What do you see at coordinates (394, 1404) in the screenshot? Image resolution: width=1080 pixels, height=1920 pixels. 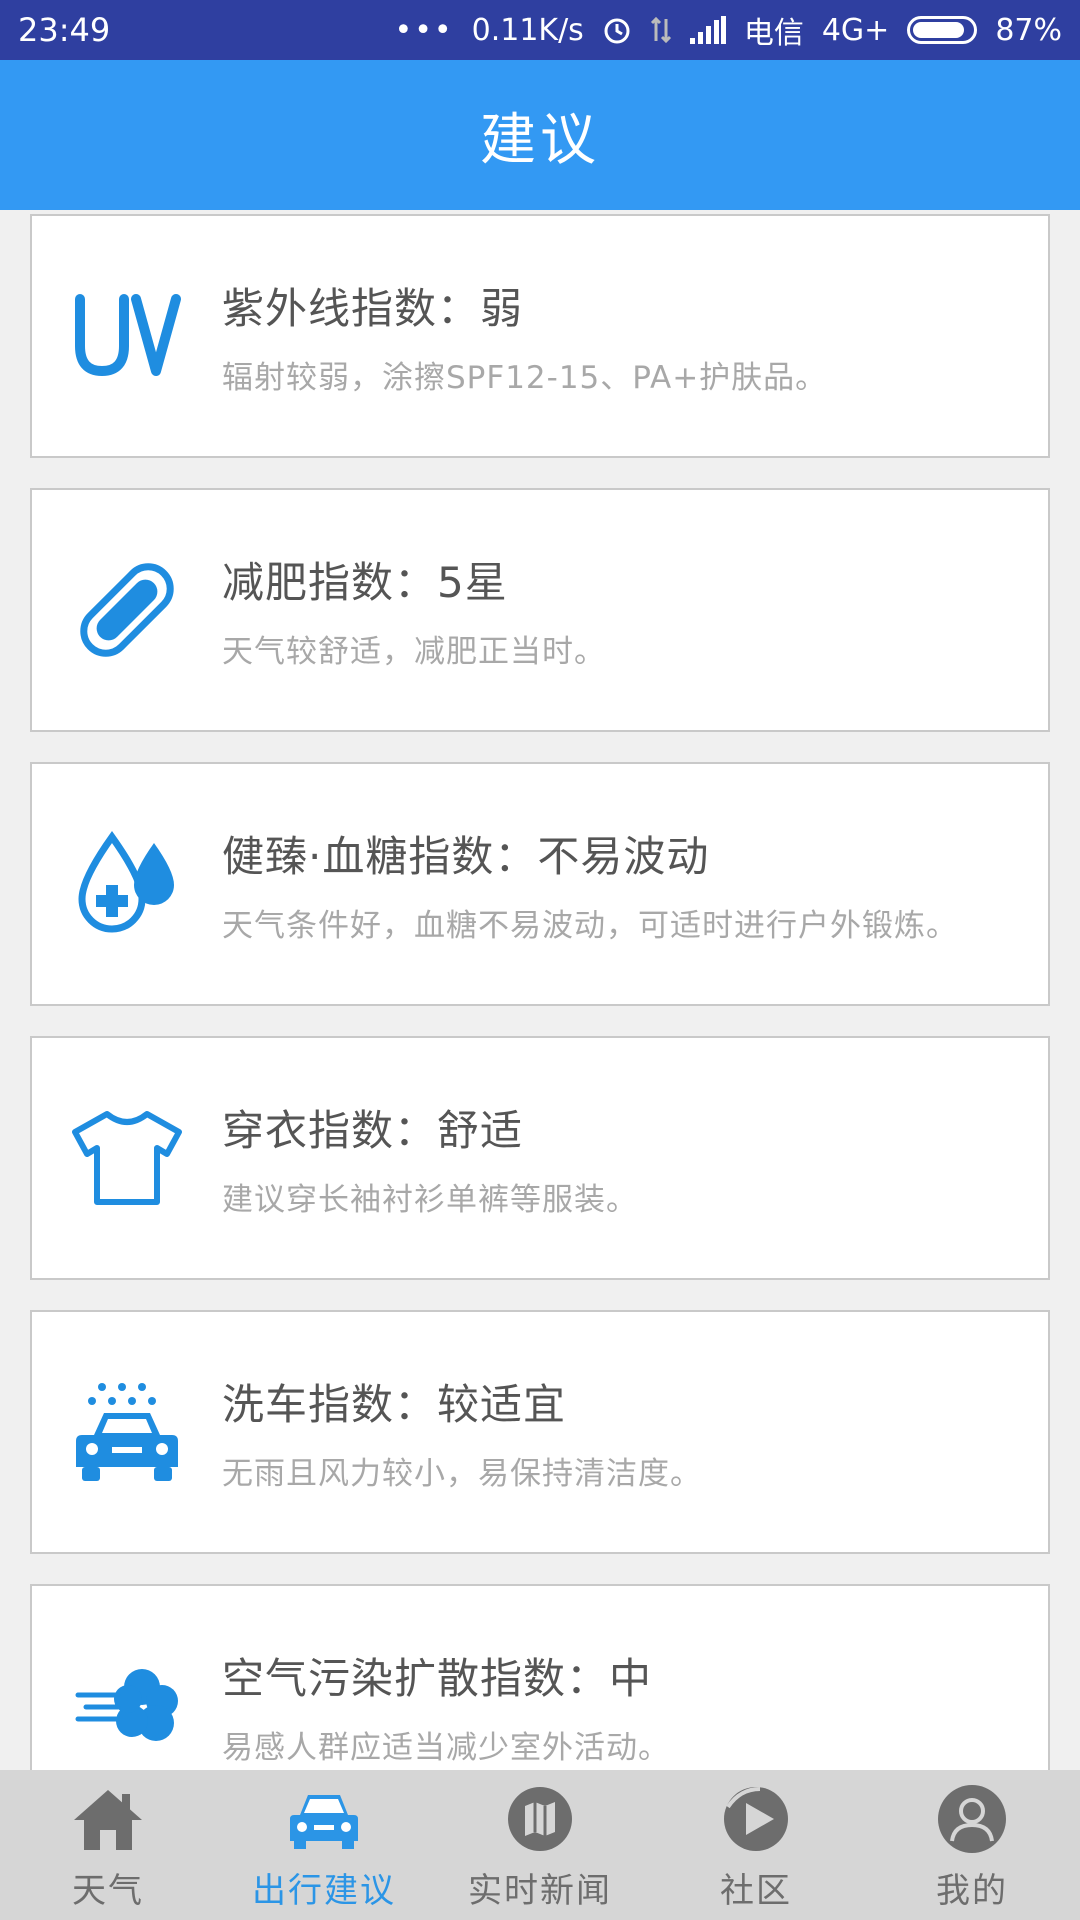 I see `card-title: 洗车指数：较适宜` at bounding box center [394, 1404].